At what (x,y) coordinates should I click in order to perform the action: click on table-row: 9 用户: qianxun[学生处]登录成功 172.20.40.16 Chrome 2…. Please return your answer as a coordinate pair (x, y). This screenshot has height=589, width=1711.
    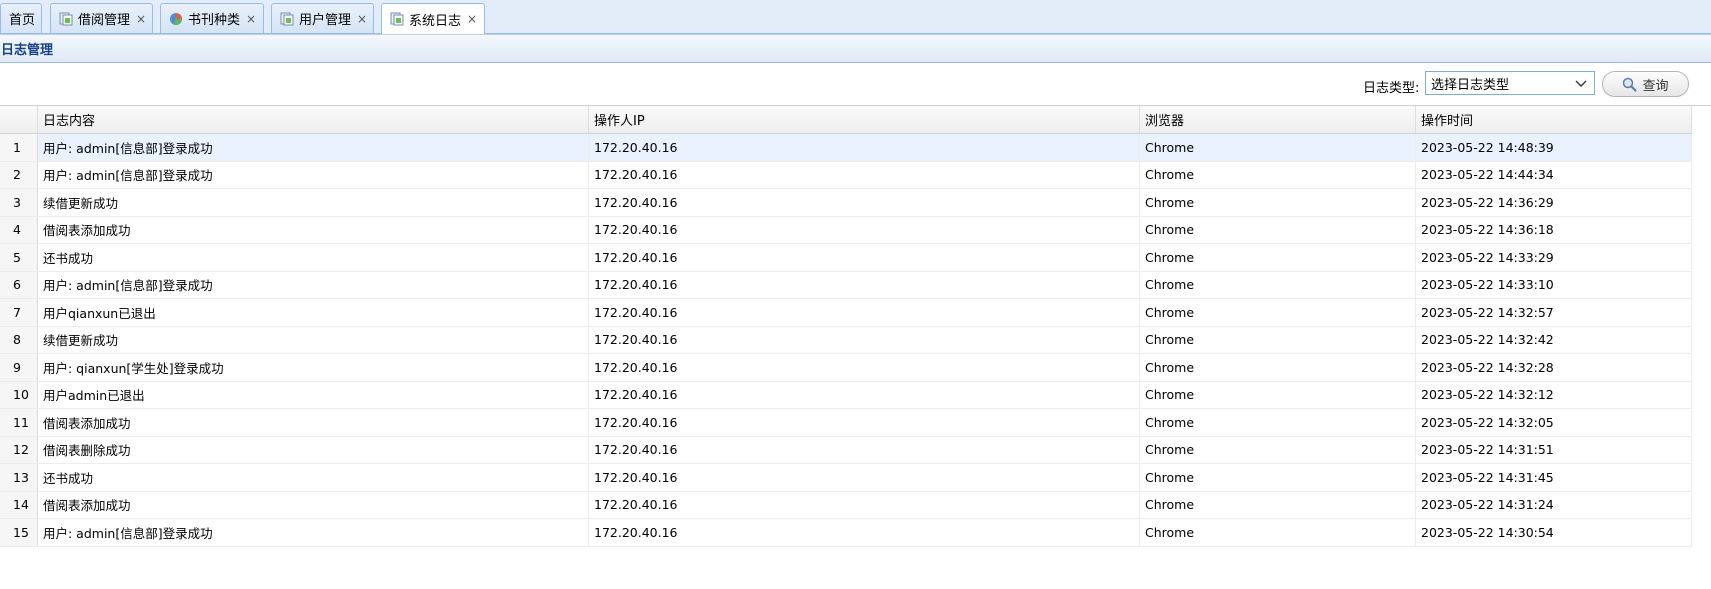
    Looking at the image, I should click on (846, 368).